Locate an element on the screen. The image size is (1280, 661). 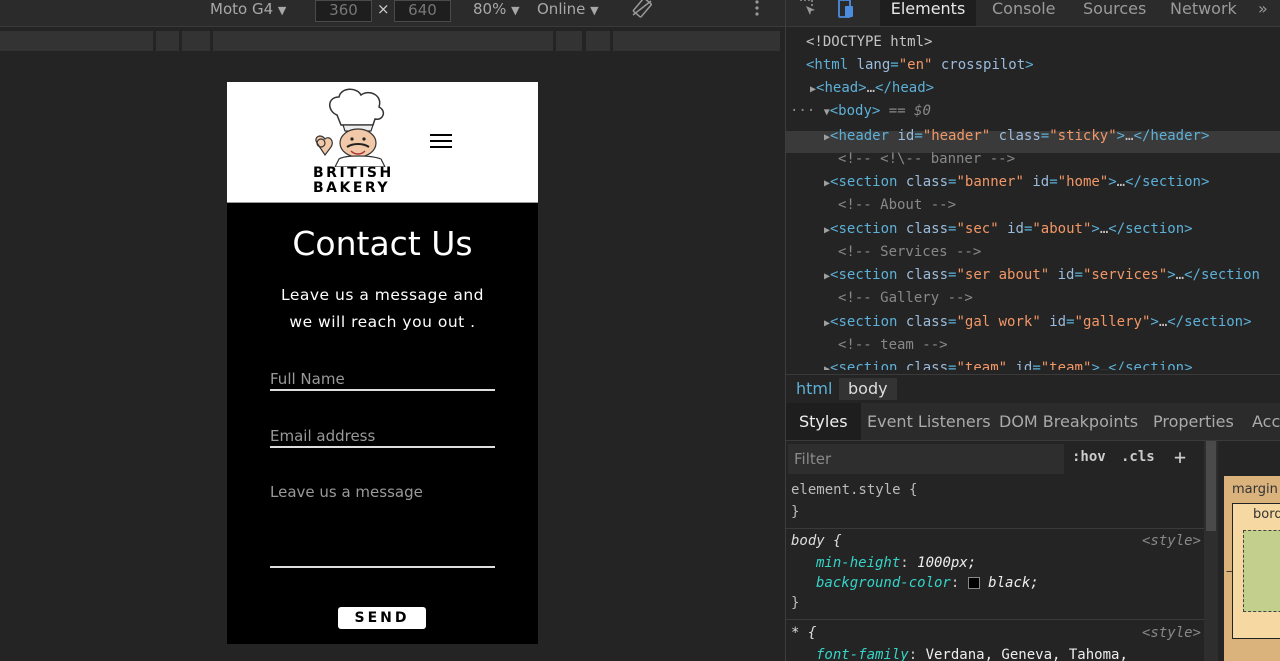
styles-scrollbar-thumb is located at coordinates (1211, 486).